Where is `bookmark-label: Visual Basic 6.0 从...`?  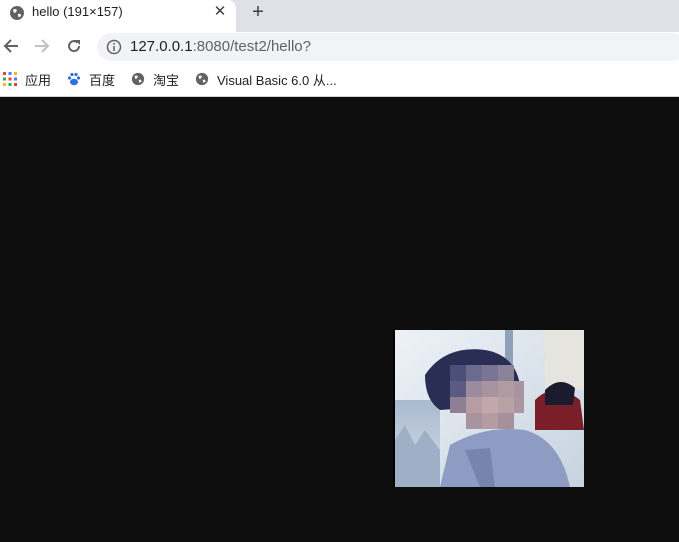
bookmark-label: Visual Basic 6.0 从... is located at coordinates (277, 80).